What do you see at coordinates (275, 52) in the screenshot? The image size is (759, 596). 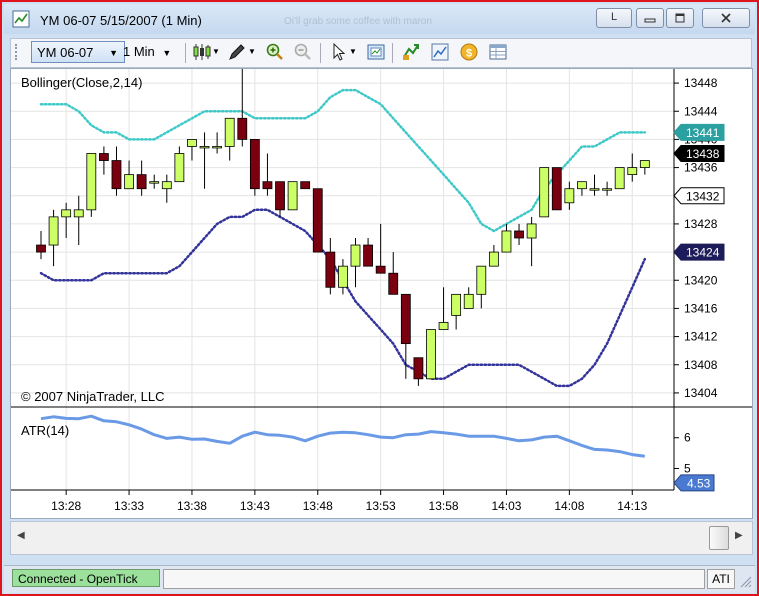 I see `zoom-in-icon` at bounding box center [275, 52].